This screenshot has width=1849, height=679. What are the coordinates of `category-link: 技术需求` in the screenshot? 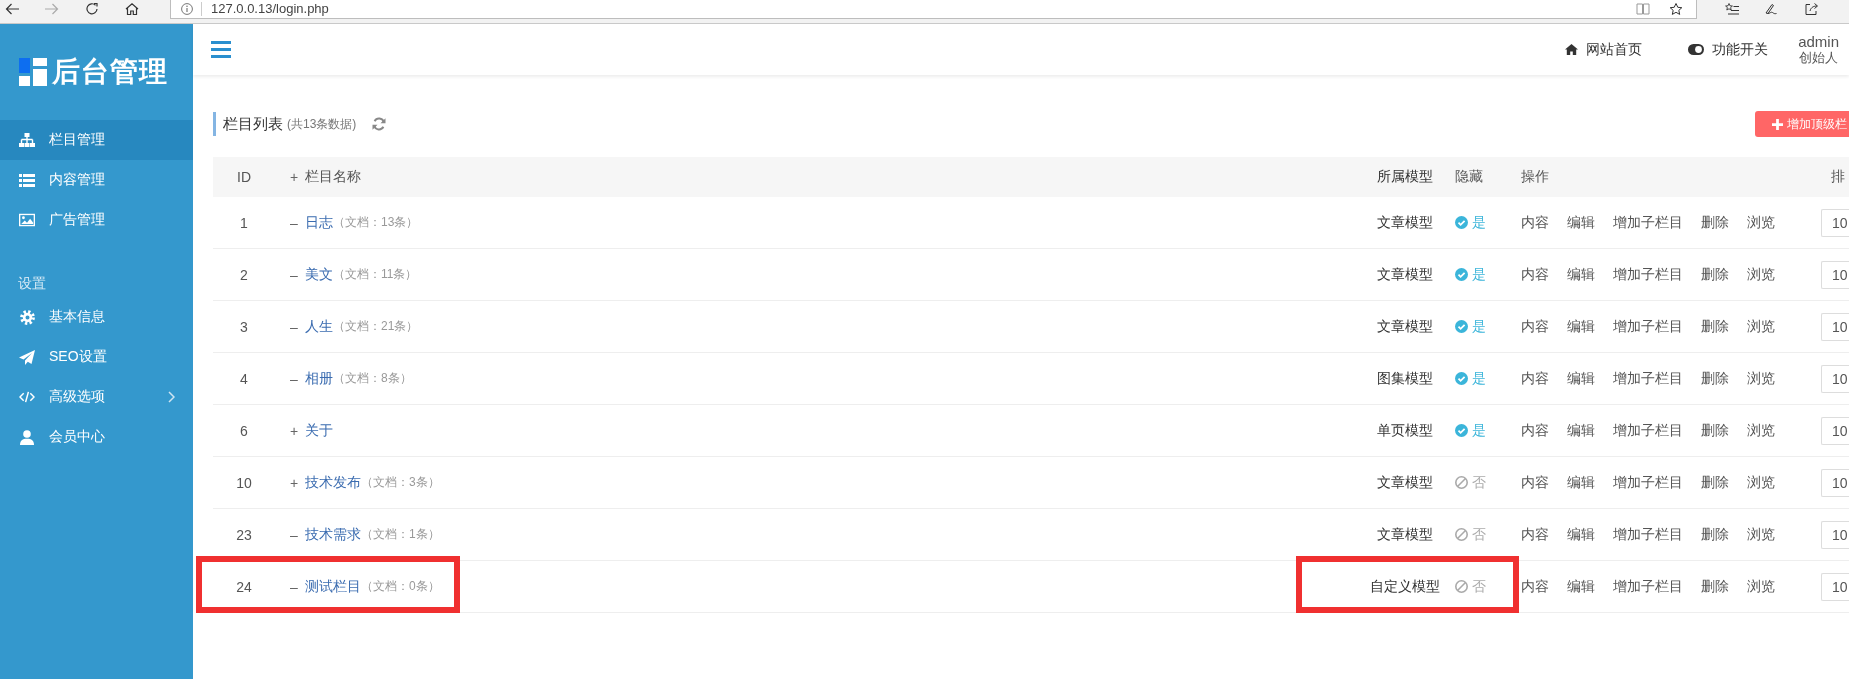 It's located at (333, 534).